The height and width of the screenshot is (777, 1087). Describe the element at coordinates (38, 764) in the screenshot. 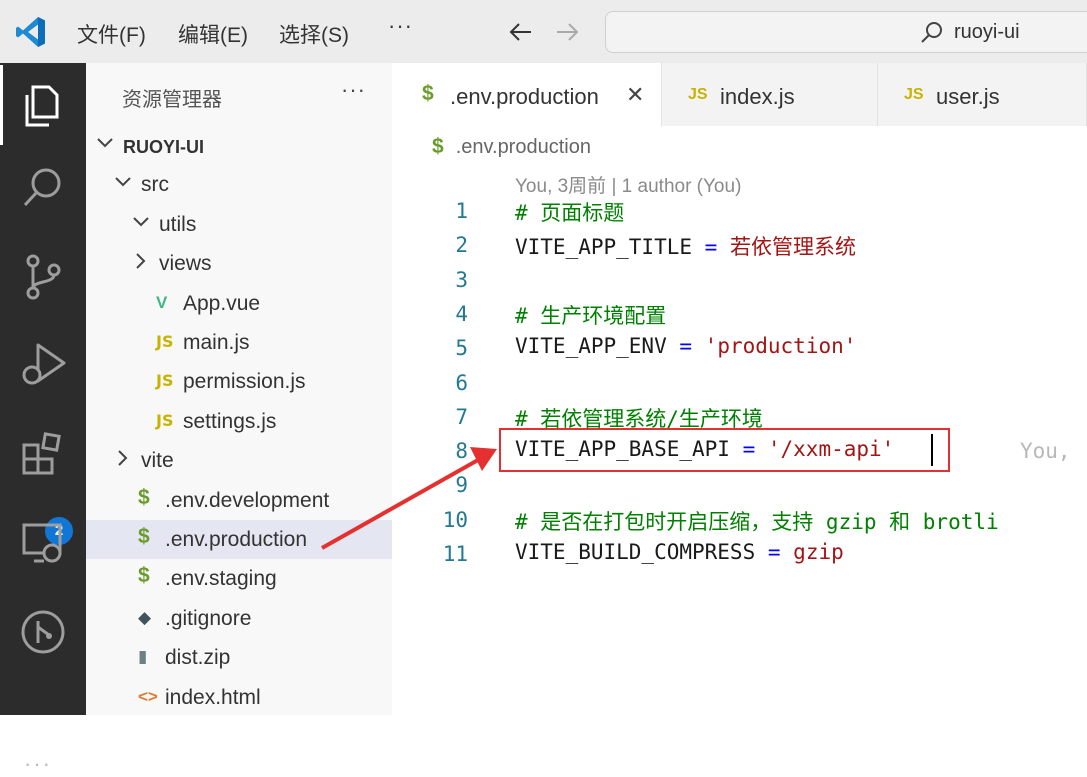

I see `activity-more-button: ···` at that location.